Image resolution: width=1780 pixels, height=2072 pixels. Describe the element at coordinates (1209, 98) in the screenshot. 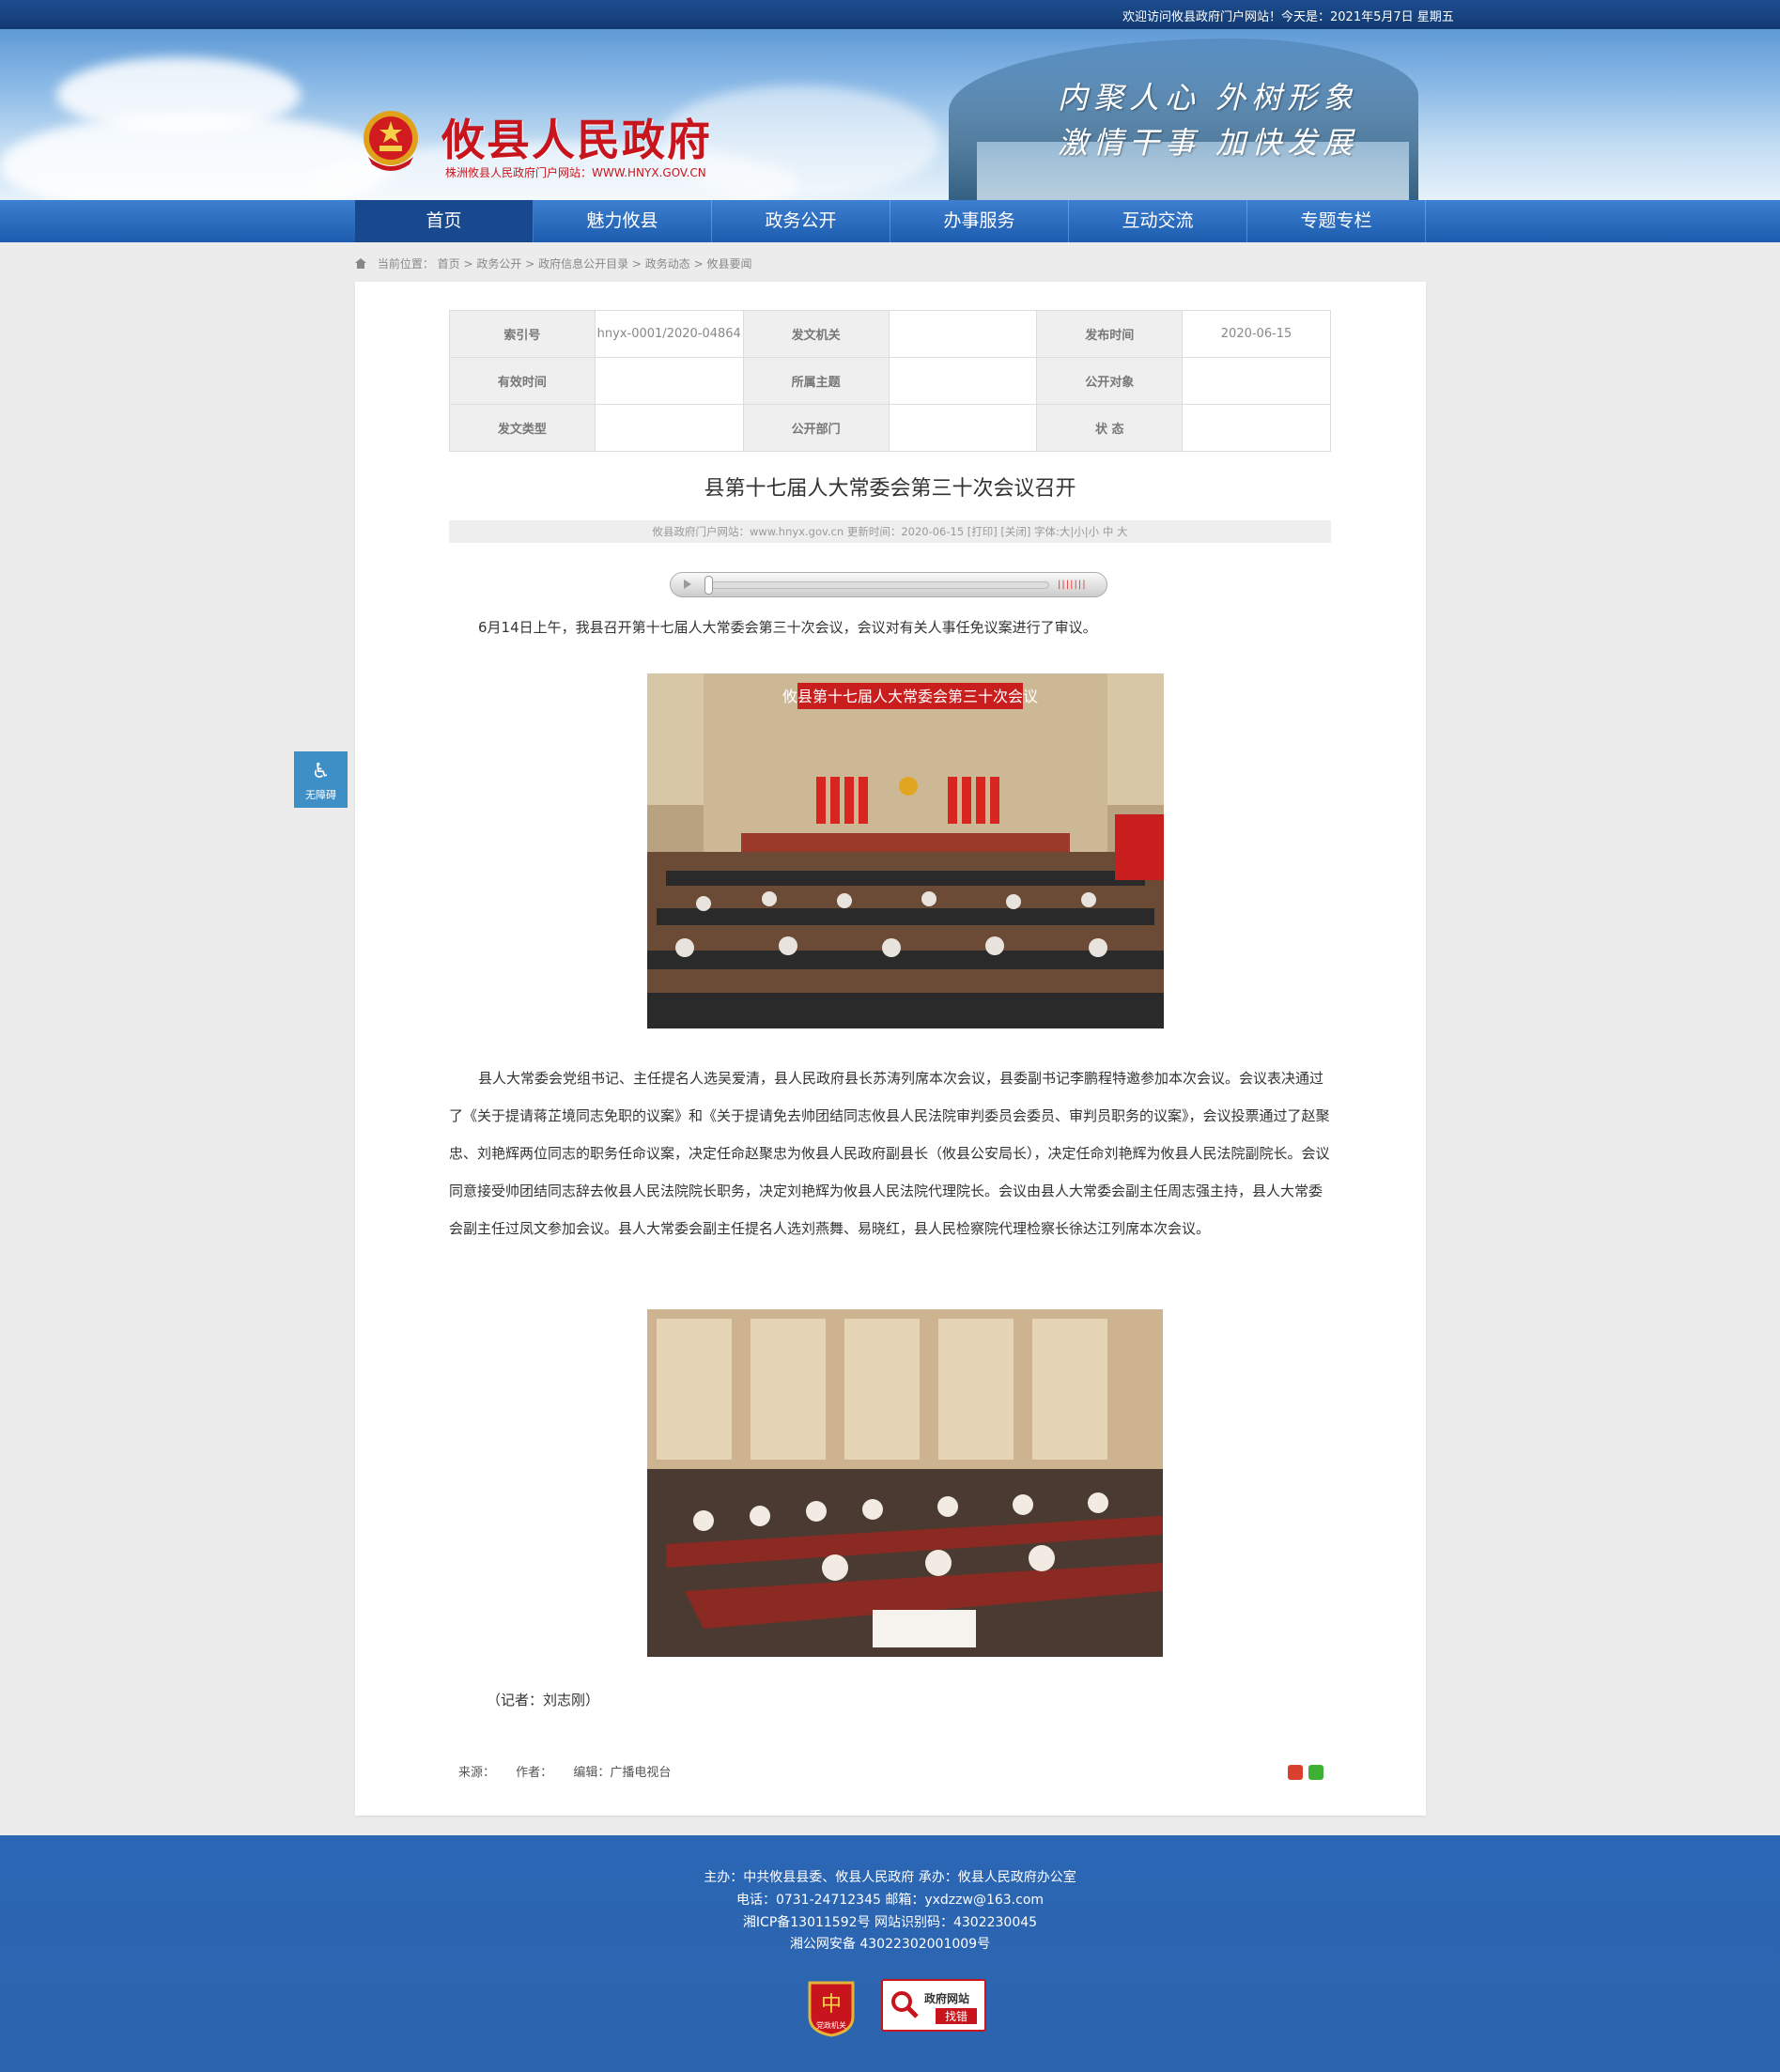

I see `slogan-line-1: 内聚人心 外树形象` at that location.